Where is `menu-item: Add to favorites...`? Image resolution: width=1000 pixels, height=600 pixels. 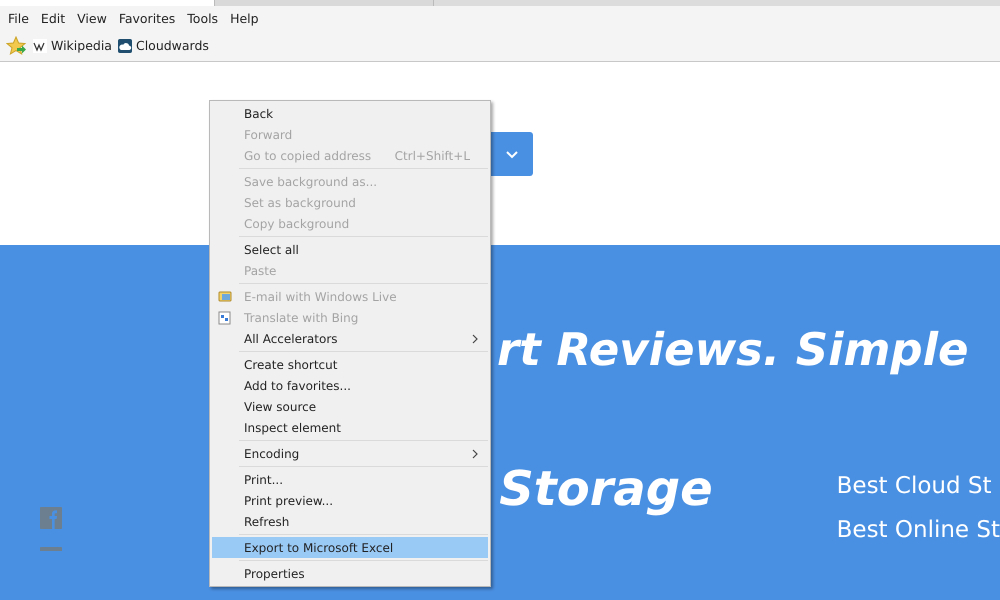
menu-item: Add to favorites... is located at coordinates (350, 385).